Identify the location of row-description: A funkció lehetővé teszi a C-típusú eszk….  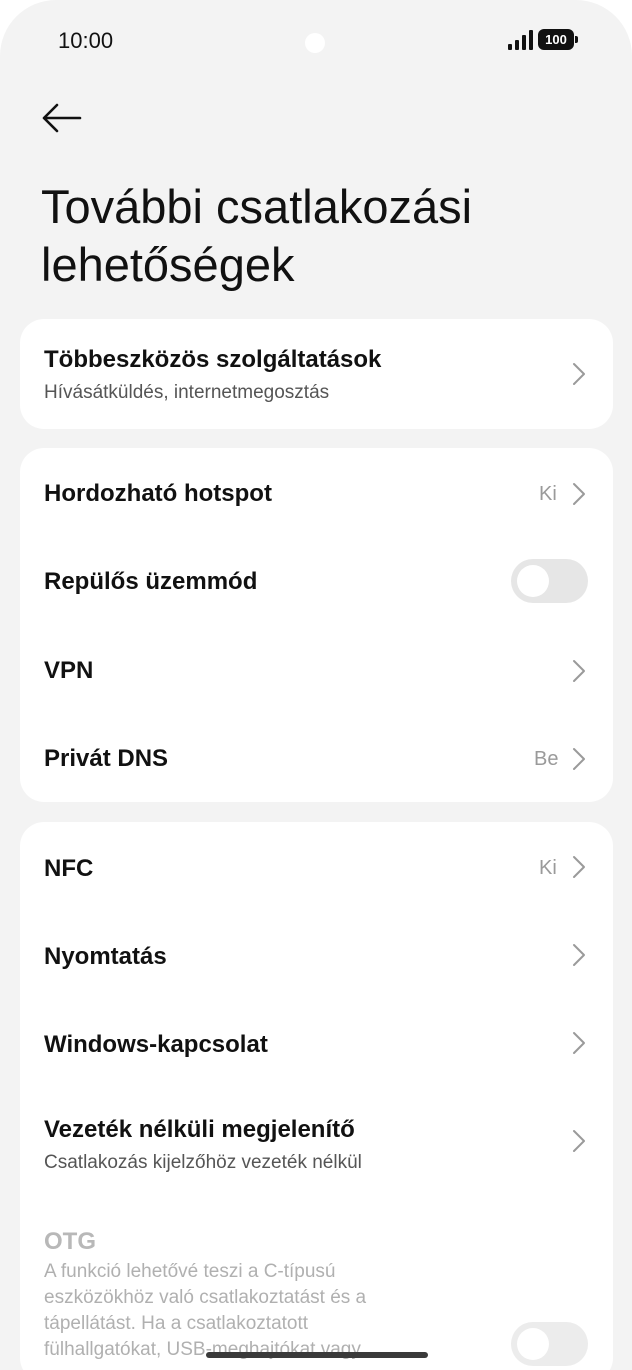
(205, 1310).